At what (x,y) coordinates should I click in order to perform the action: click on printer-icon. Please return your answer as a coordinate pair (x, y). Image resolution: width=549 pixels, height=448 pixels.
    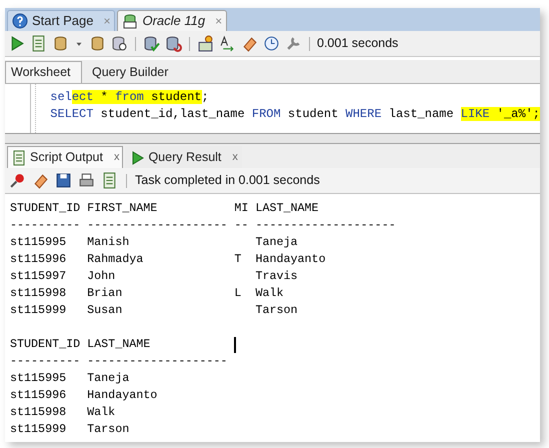
    Looking at the image, I should click on (86, 180).